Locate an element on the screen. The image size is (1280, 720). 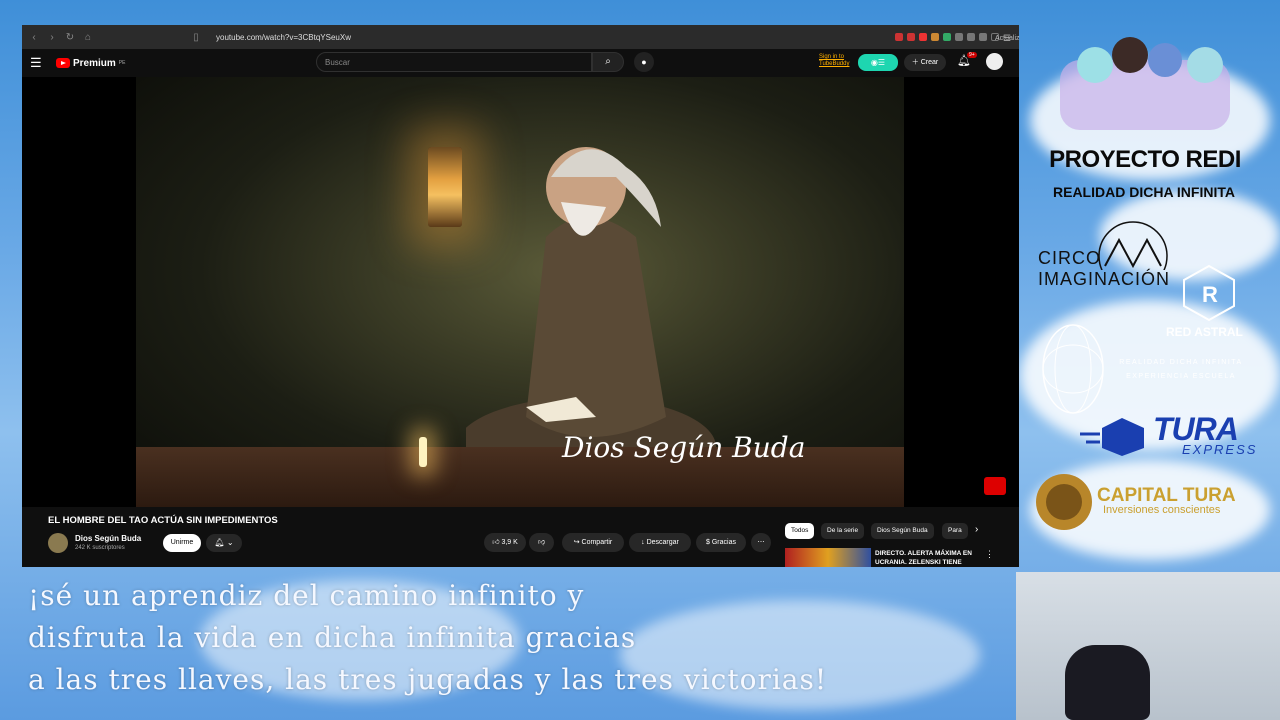
chip-for-you: Para is located at coordinates (955, 531).